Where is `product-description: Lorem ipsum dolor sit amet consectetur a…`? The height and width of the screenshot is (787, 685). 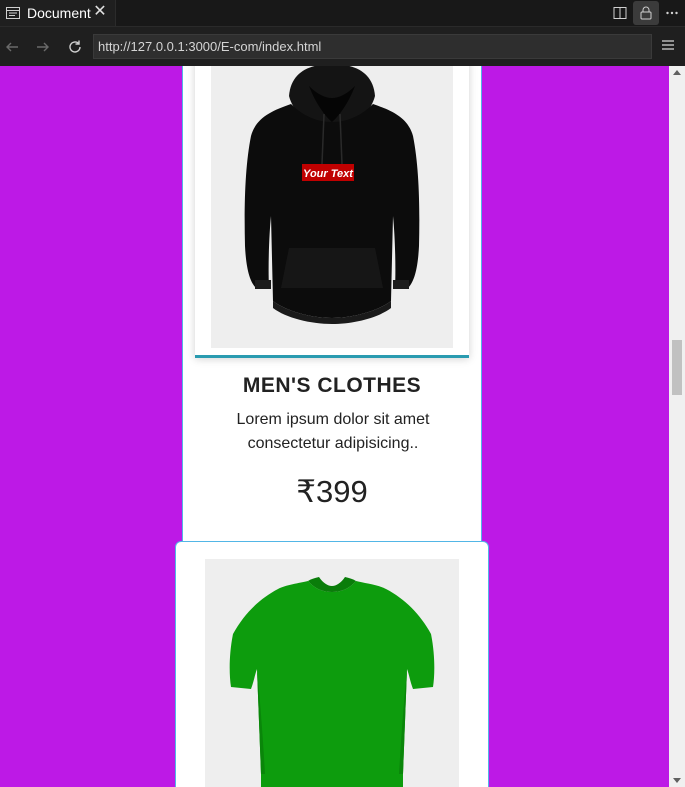 product-description: Lorem ipsum dolor sit amet consectetur a… is located at coordinates (333, 431).